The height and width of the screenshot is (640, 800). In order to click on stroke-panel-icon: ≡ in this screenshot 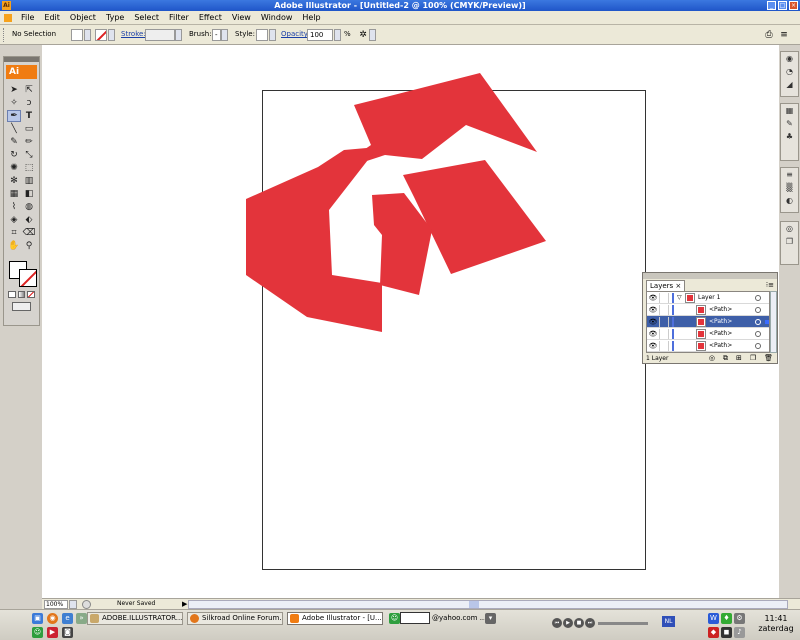, I will do `click(789, 174)`.